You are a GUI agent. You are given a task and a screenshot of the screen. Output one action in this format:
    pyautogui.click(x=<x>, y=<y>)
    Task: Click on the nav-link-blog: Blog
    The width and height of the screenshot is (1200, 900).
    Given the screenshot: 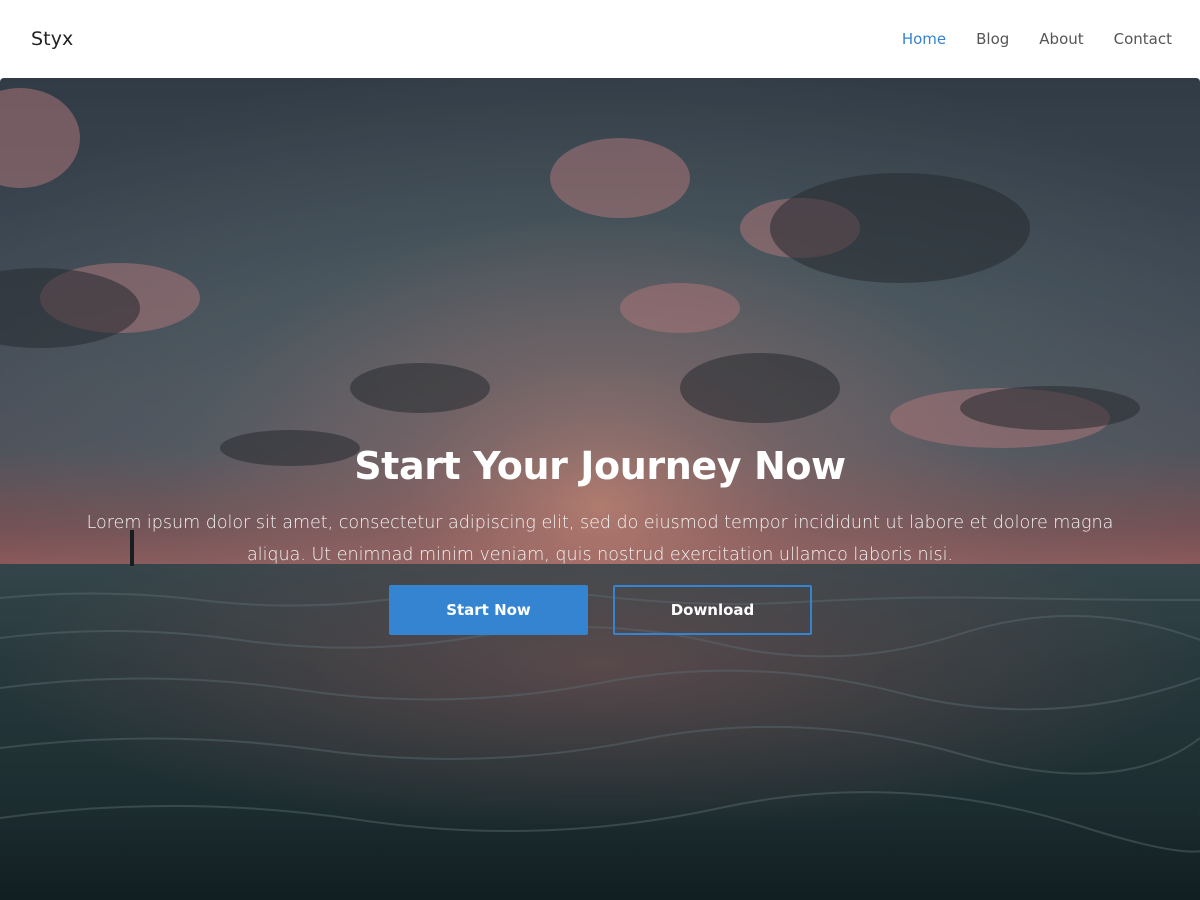 What is the action you would take?
    pyautogui.click(x=992, y=39)
    